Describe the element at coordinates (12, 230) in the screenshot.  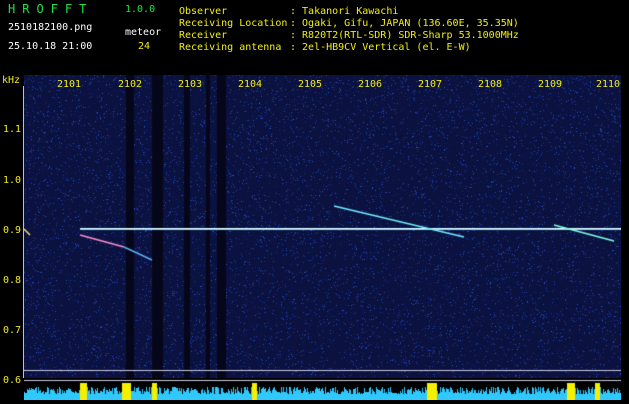
I see `y-tick-label: 0.9` at that location.